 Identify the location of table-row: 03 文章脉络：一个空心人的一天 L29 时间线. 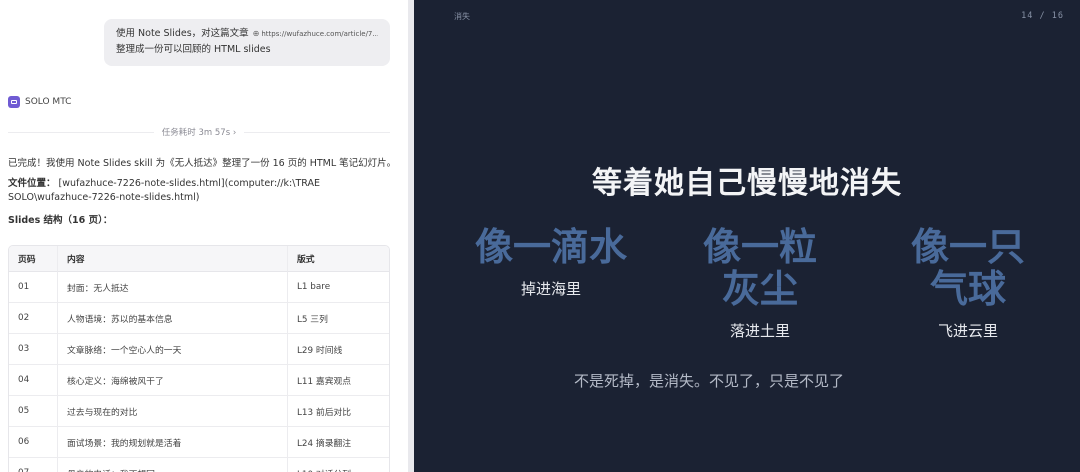
(199, 349).